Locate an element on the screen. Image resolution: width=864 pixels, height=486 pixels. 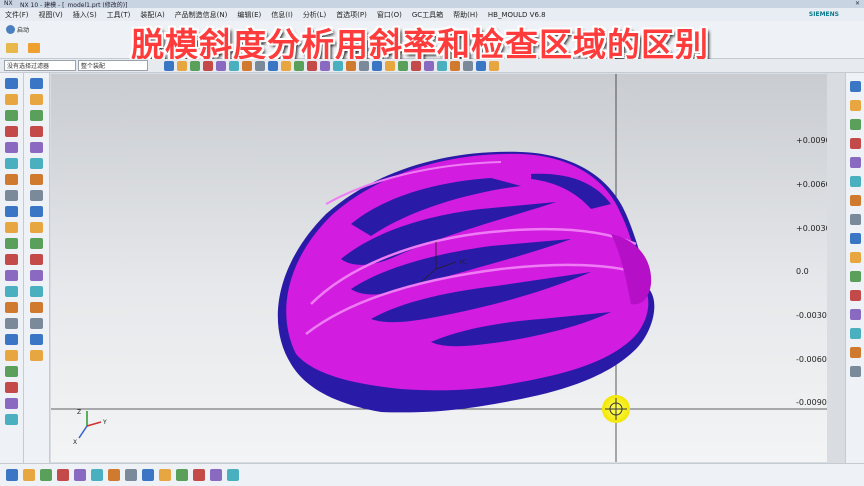
menu-tools: 工具(T) is located at coordinates (119, 15).